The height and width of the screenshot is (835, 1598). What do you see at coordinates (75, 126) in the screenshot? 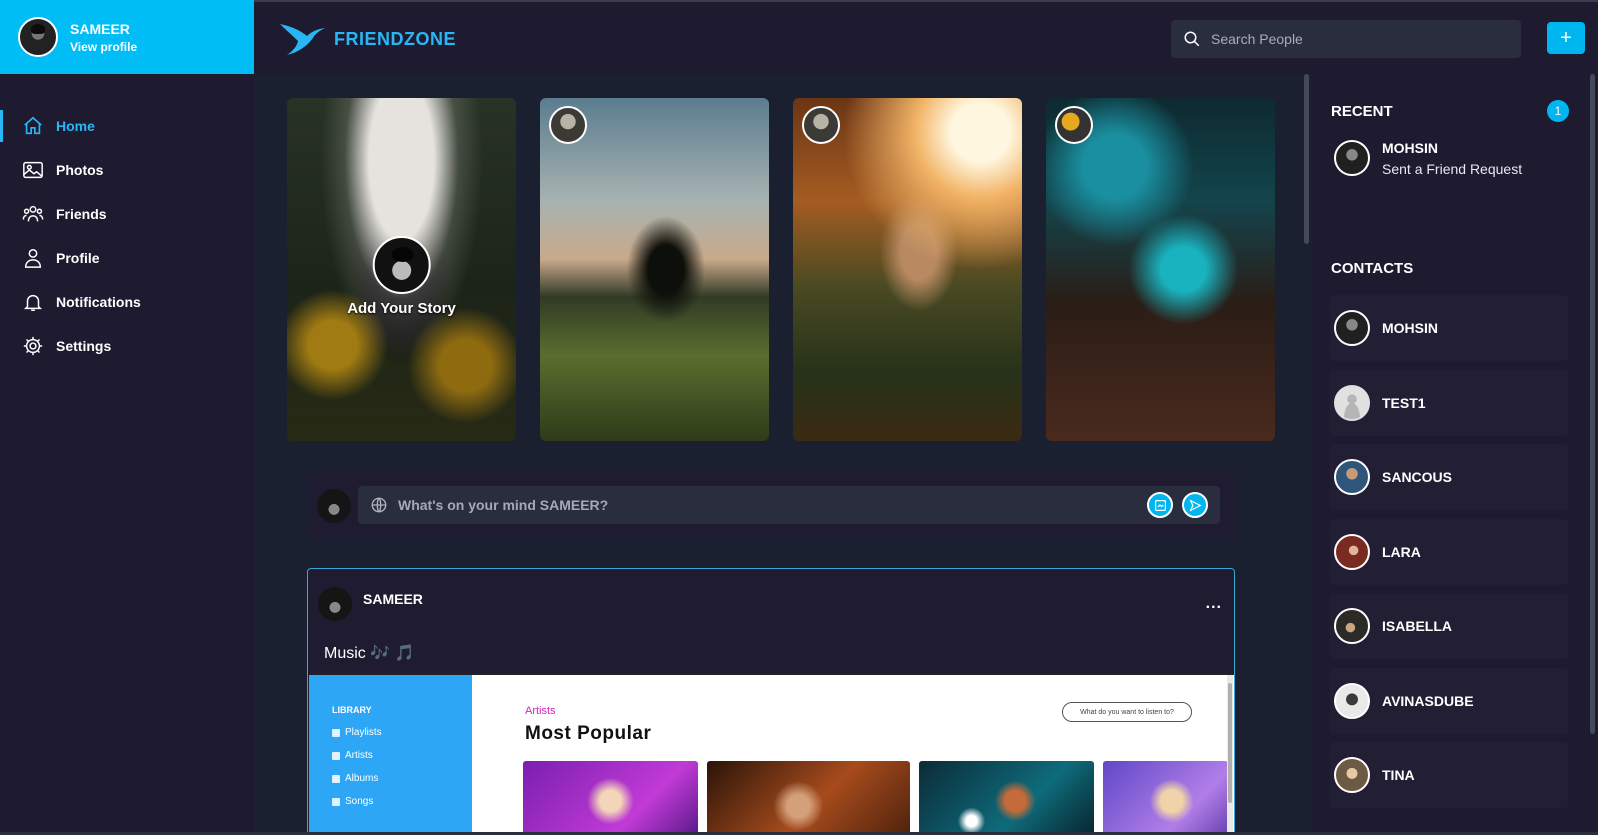
I see `sidebar-item-label: Home` at bounding box center [75, 126].